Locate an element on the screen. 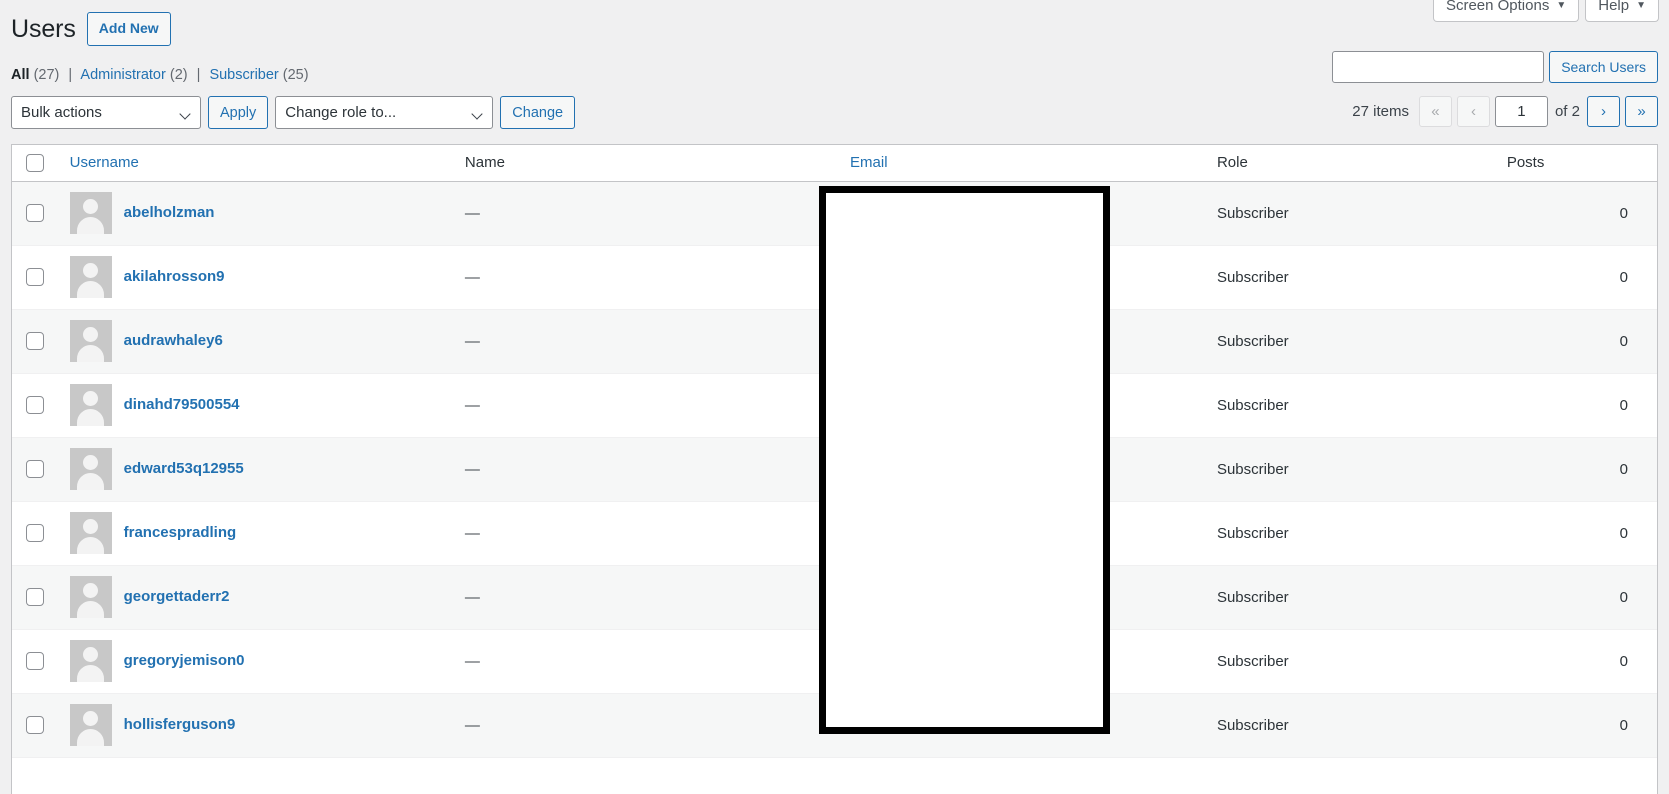 This screenshot has width=1669, height=794. username-cell: gregoryjemison0 is located at coordinates (257, 661).